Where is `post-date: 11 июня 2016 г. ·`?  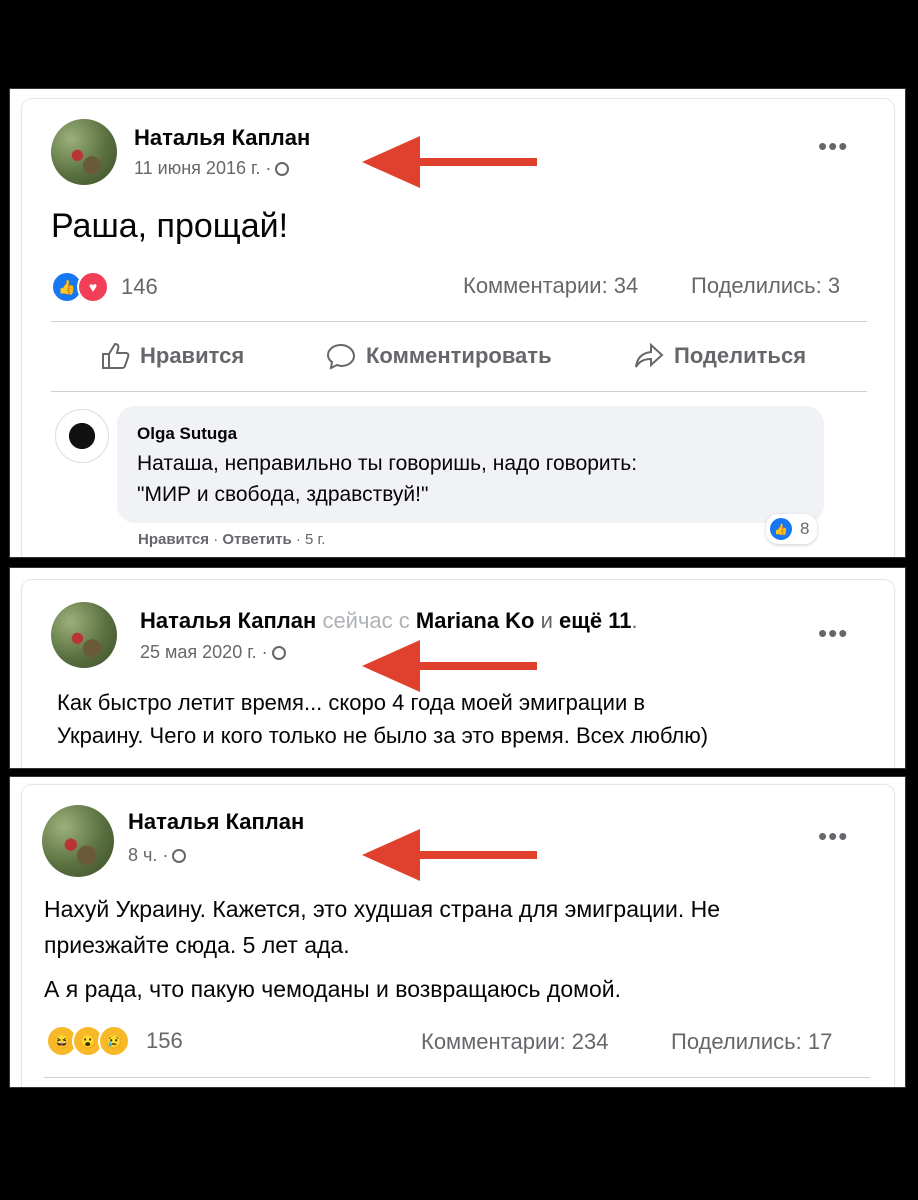
post-date: 11 июня 2016 г. · is located at coordinates (212, 168).